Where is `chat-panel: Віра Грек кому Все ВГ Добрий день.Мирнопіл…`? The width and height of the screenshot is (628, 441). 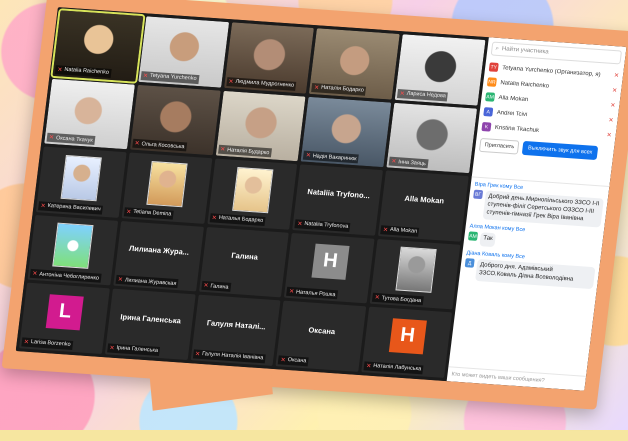
chat-panel: Віра Грек кому Все ВГ Добрий день.Мирнопіл… is located at coordinates (529, 276).